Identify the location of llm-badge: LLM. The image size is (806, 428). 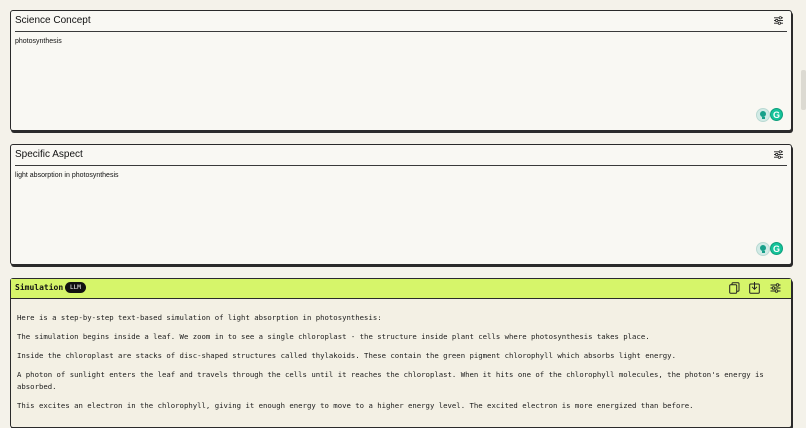
(75, 287).